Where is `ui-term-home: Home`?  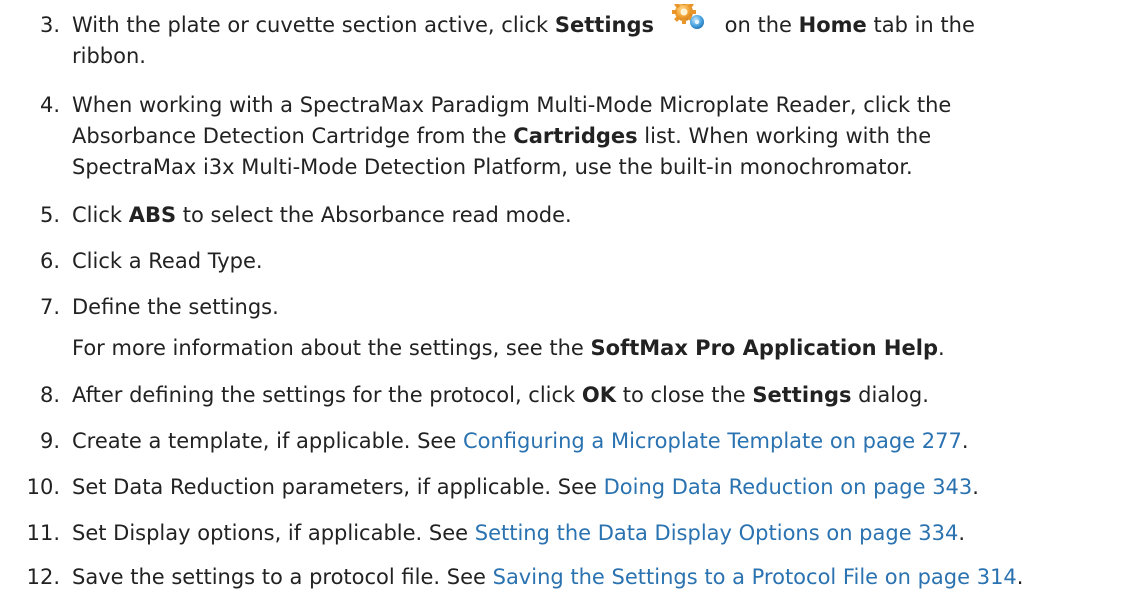 ui-term-home: Home is located at coordinates (832, 25).